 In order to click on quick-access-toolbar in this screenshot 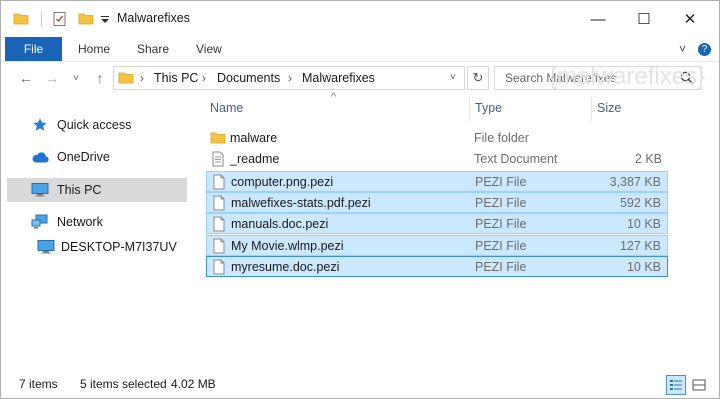, I will do `click(61, 19)`.